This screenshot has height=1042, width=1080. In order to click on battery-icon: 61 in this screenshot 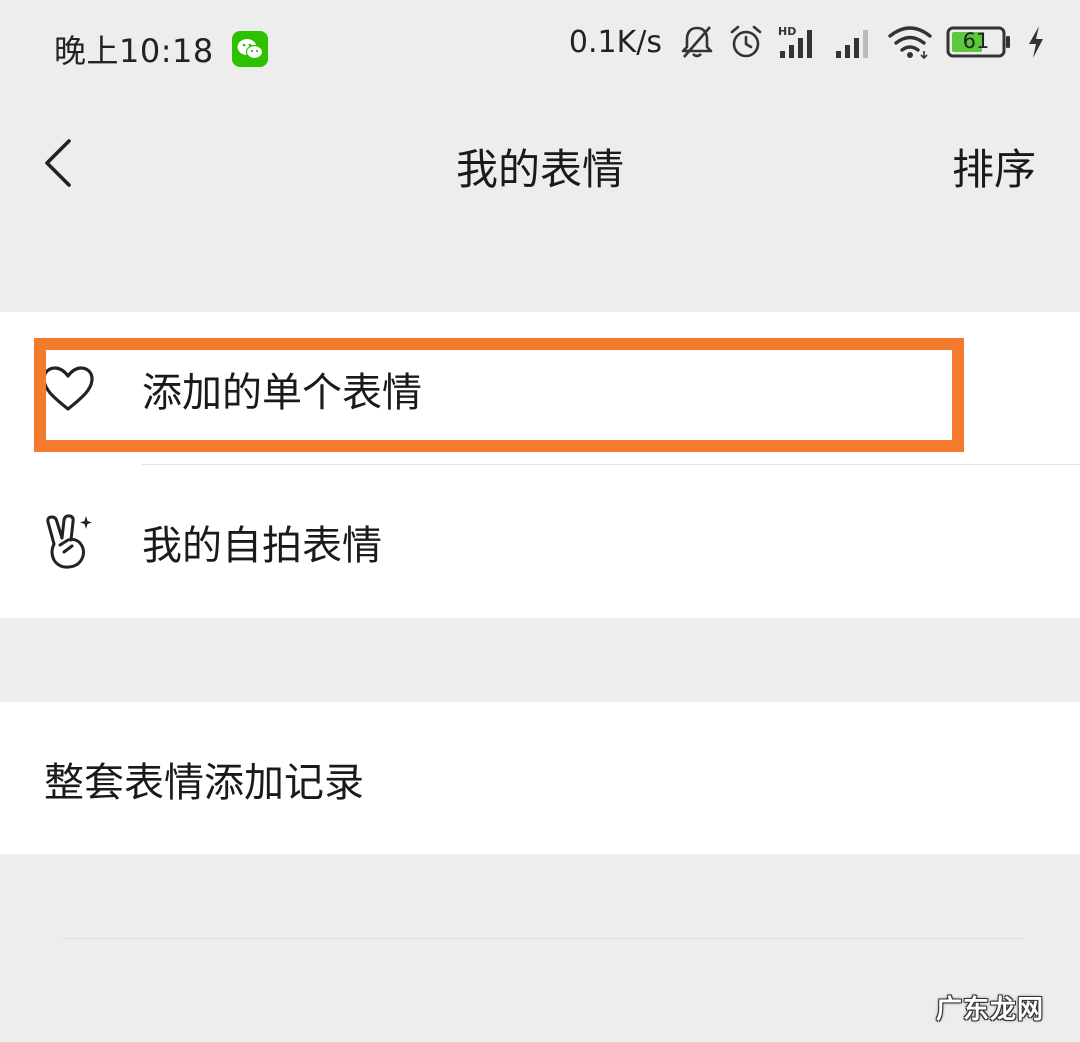, I will do `click(979, 42)`.